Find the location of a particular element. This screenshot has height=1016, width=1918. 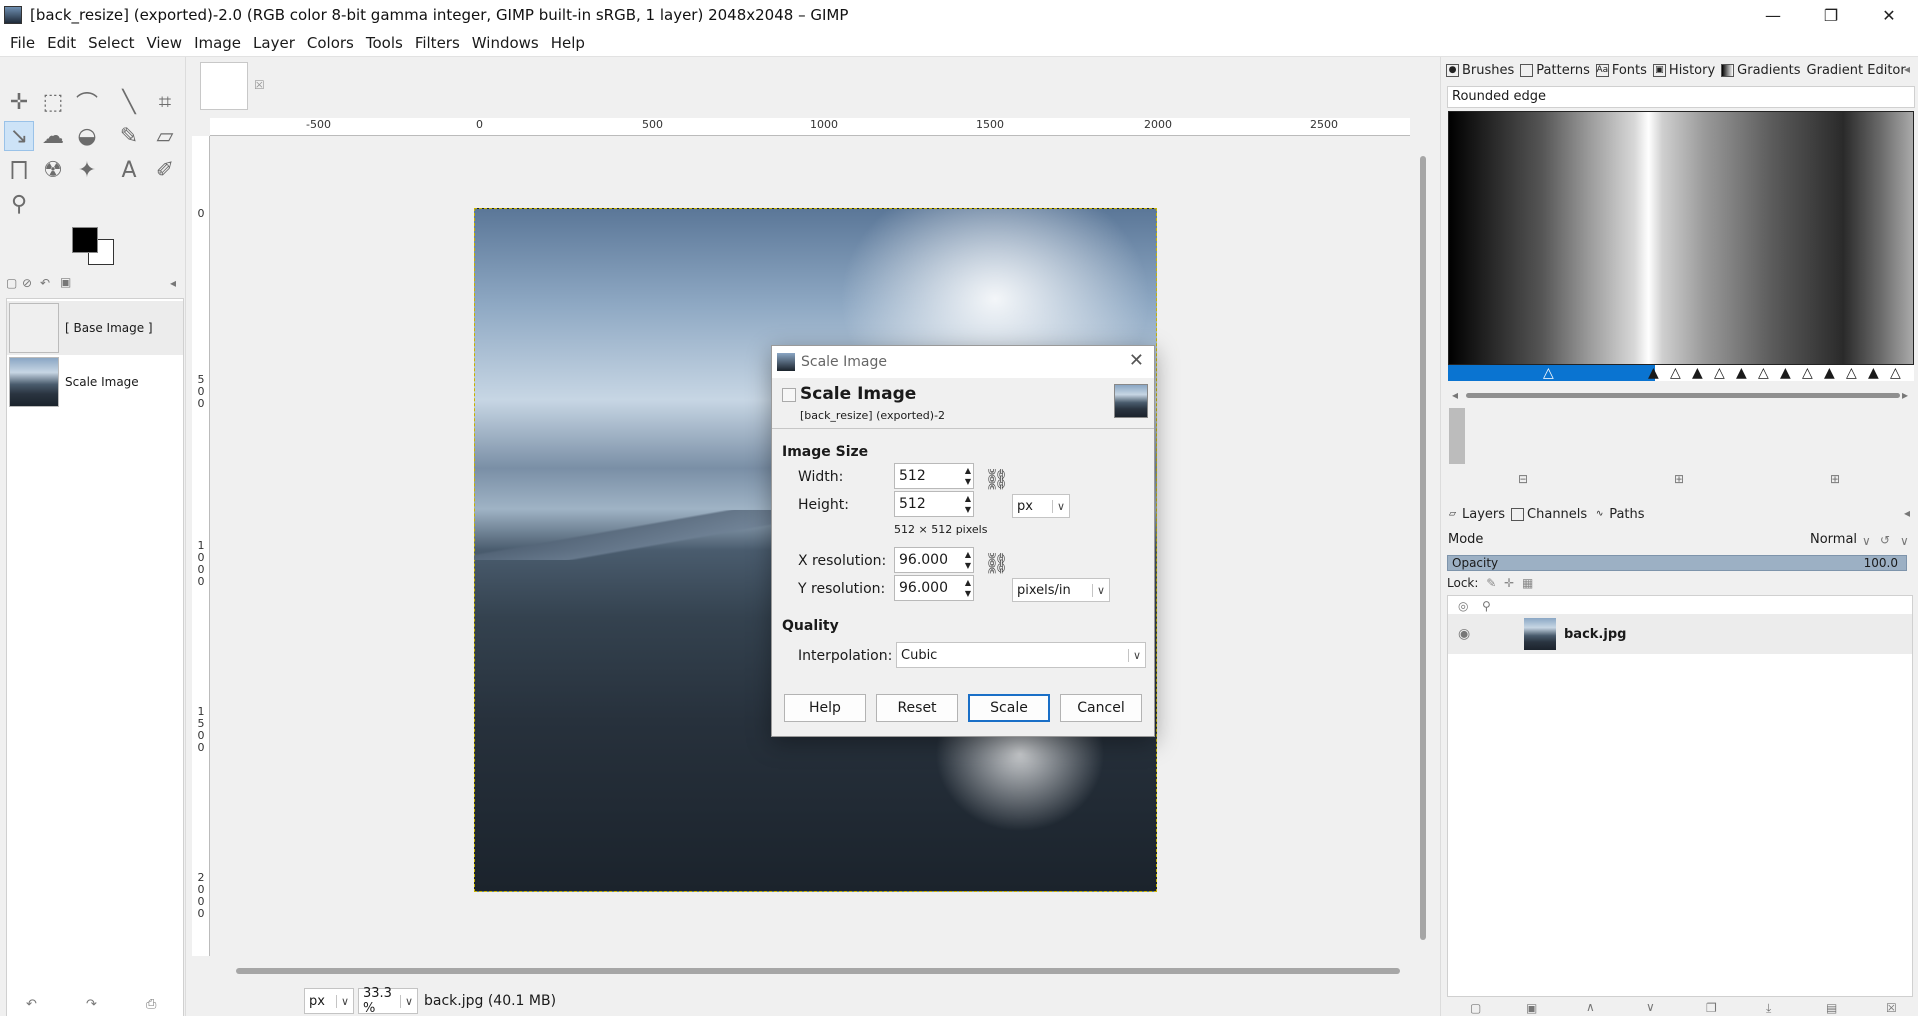

close-image-tab-icon: ☒ is located at coordinates (259, 85).